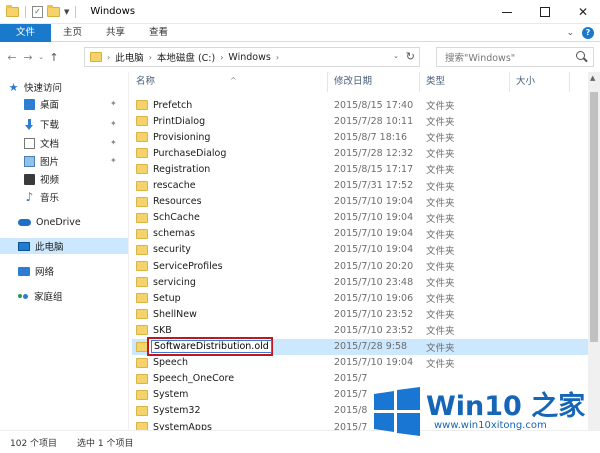 The image size is (600, 453). I want to click on file-row: rescache 2015/7/31 17:52 文件夹, so click(360, 186).